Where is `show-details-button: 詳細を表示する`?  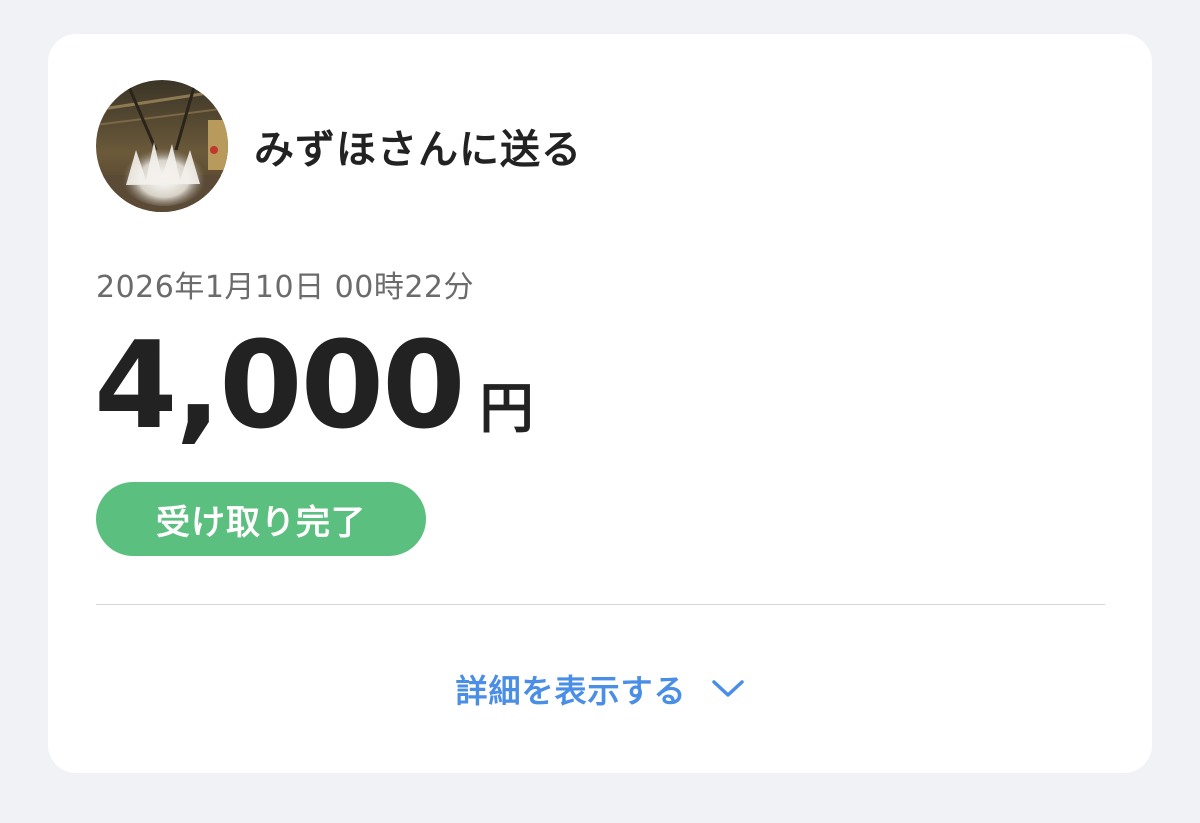 show-details-button: 詳細を表示する is located at coordinates (600, 689).